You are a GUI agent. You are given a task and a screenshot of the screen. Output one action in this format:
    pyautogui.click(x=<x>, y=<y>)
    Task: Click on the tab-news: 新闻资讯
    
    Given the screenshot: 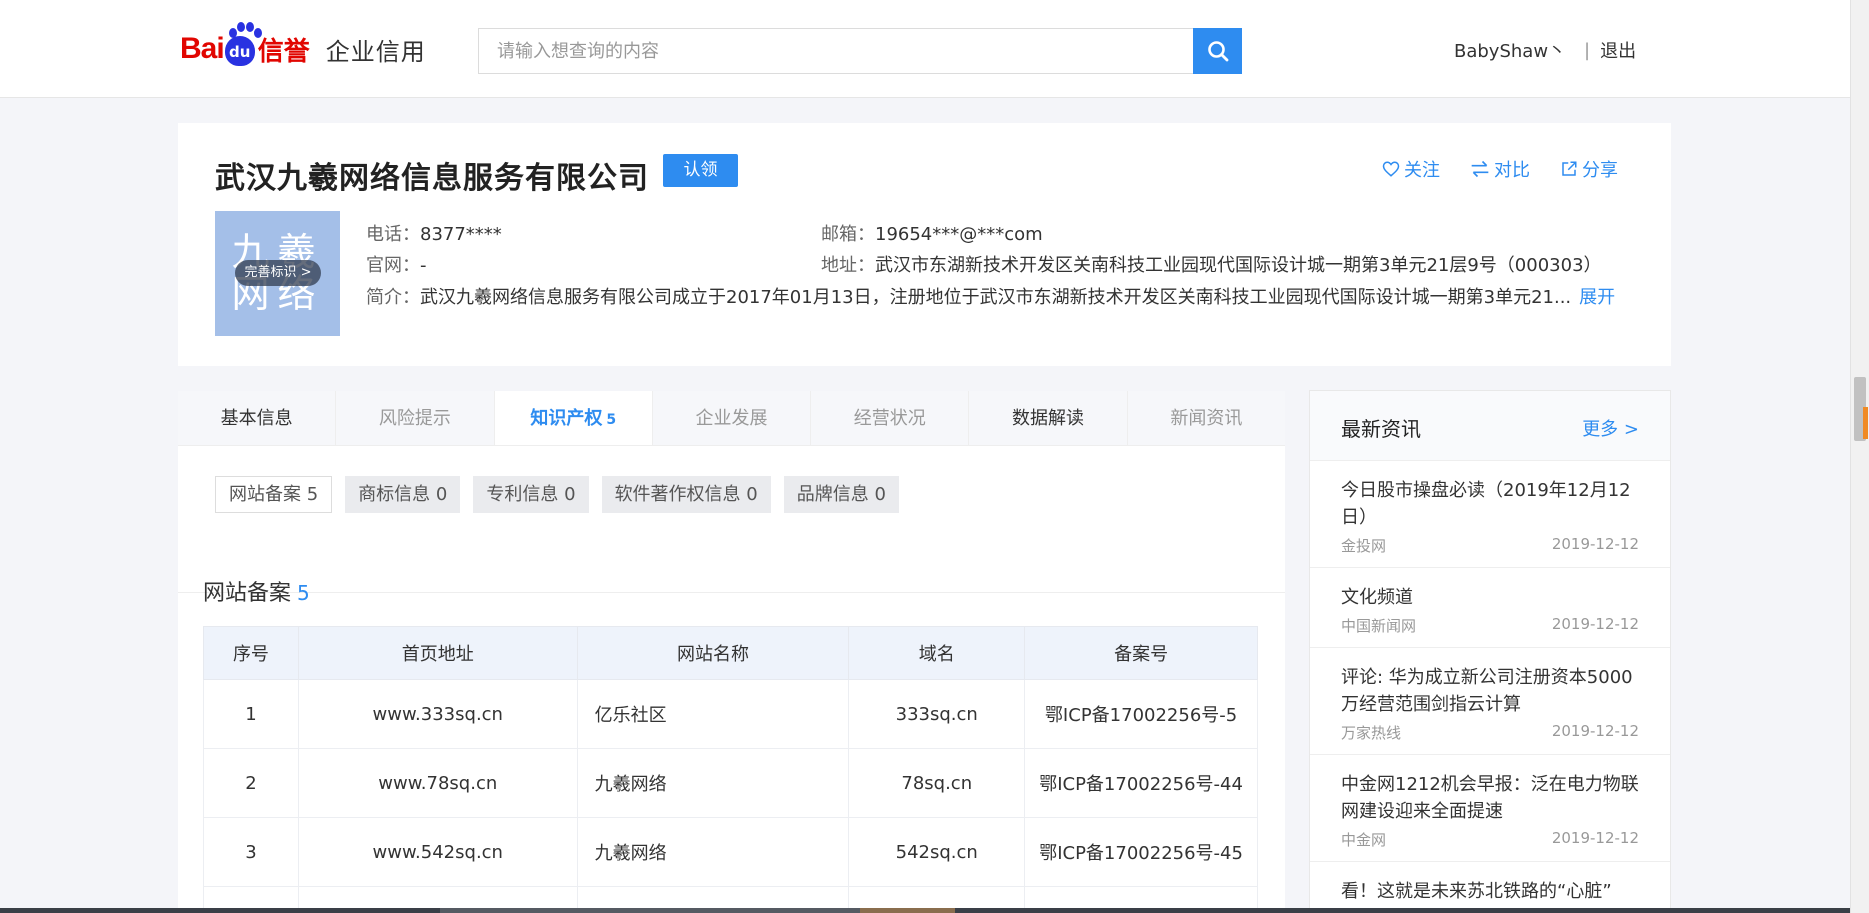 What is the action you would take?
    pyautogui.click(x=1206, y=418)
    